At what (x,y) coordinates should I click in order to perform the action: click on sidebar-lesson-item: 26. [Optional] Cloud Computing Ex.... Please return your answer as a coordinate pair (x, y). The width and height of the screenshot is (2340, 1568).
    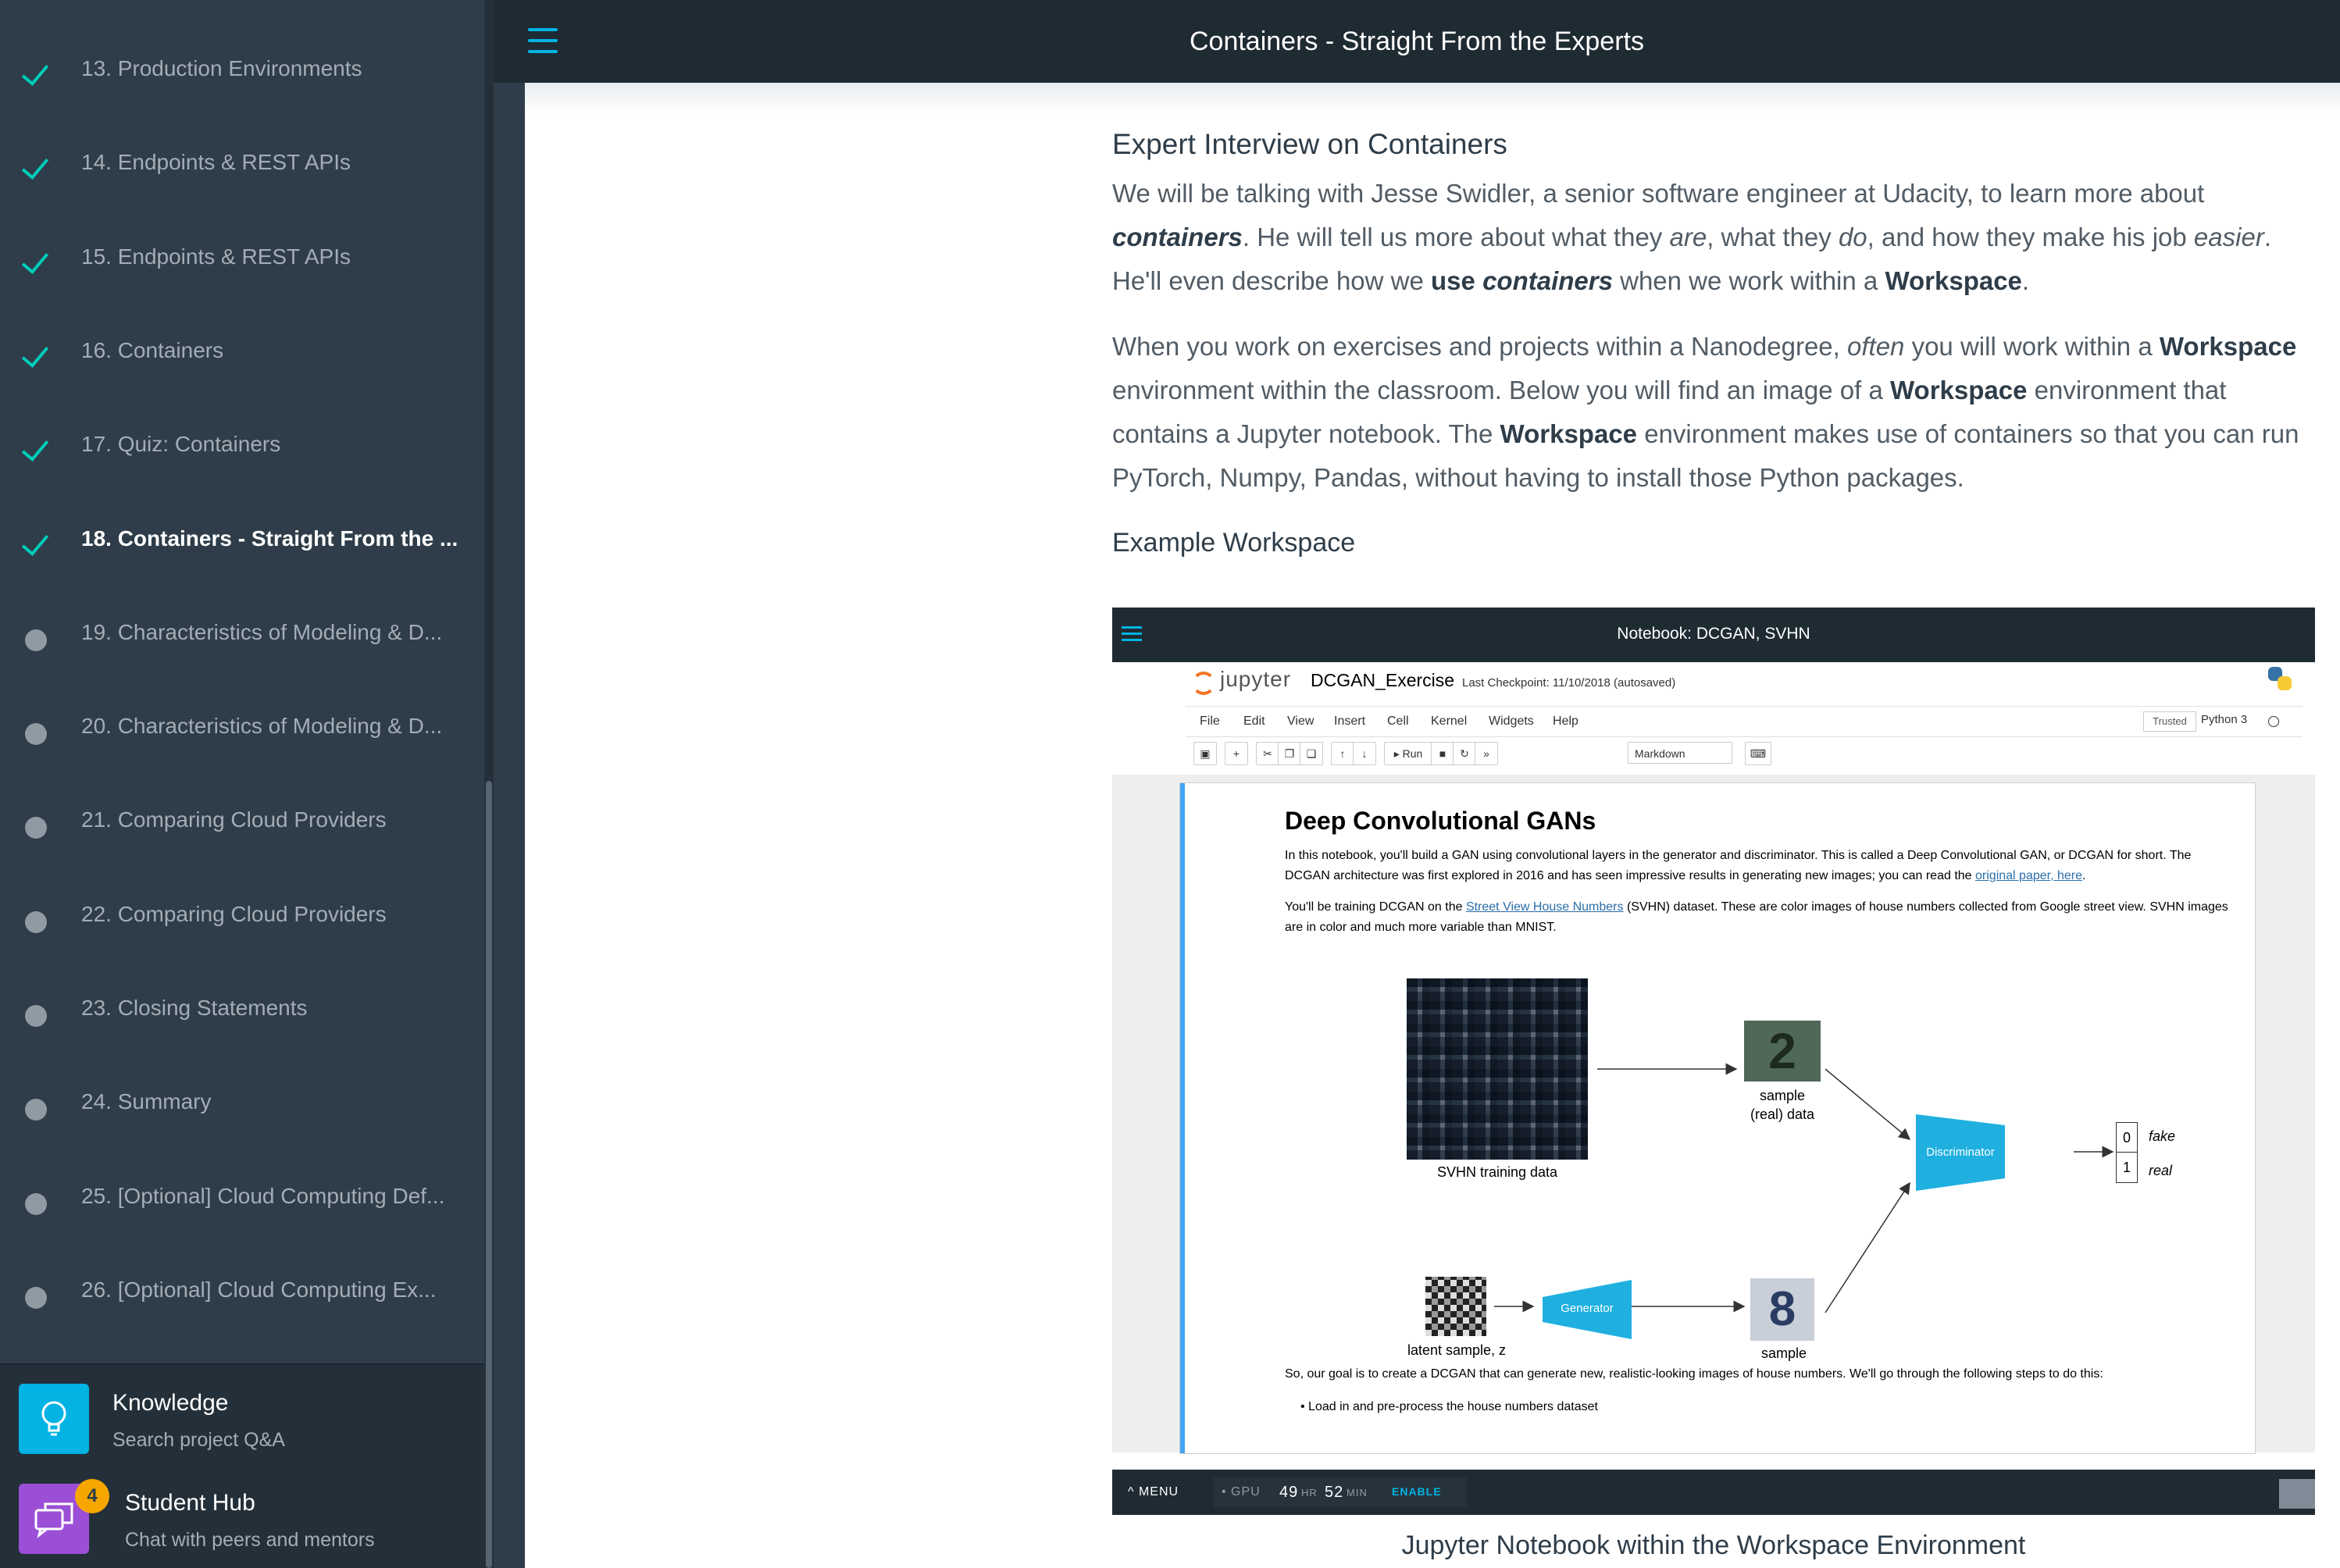
    Looking at the image, I should click on (242, 1295).